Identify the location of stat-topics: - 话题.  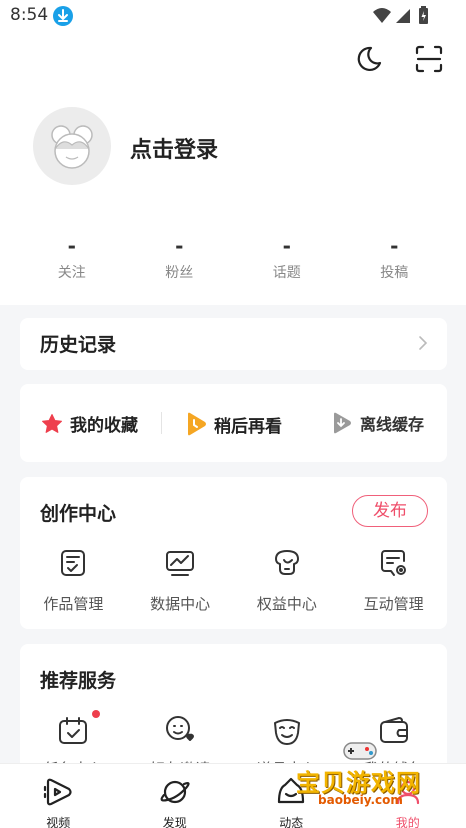
(287, 262).